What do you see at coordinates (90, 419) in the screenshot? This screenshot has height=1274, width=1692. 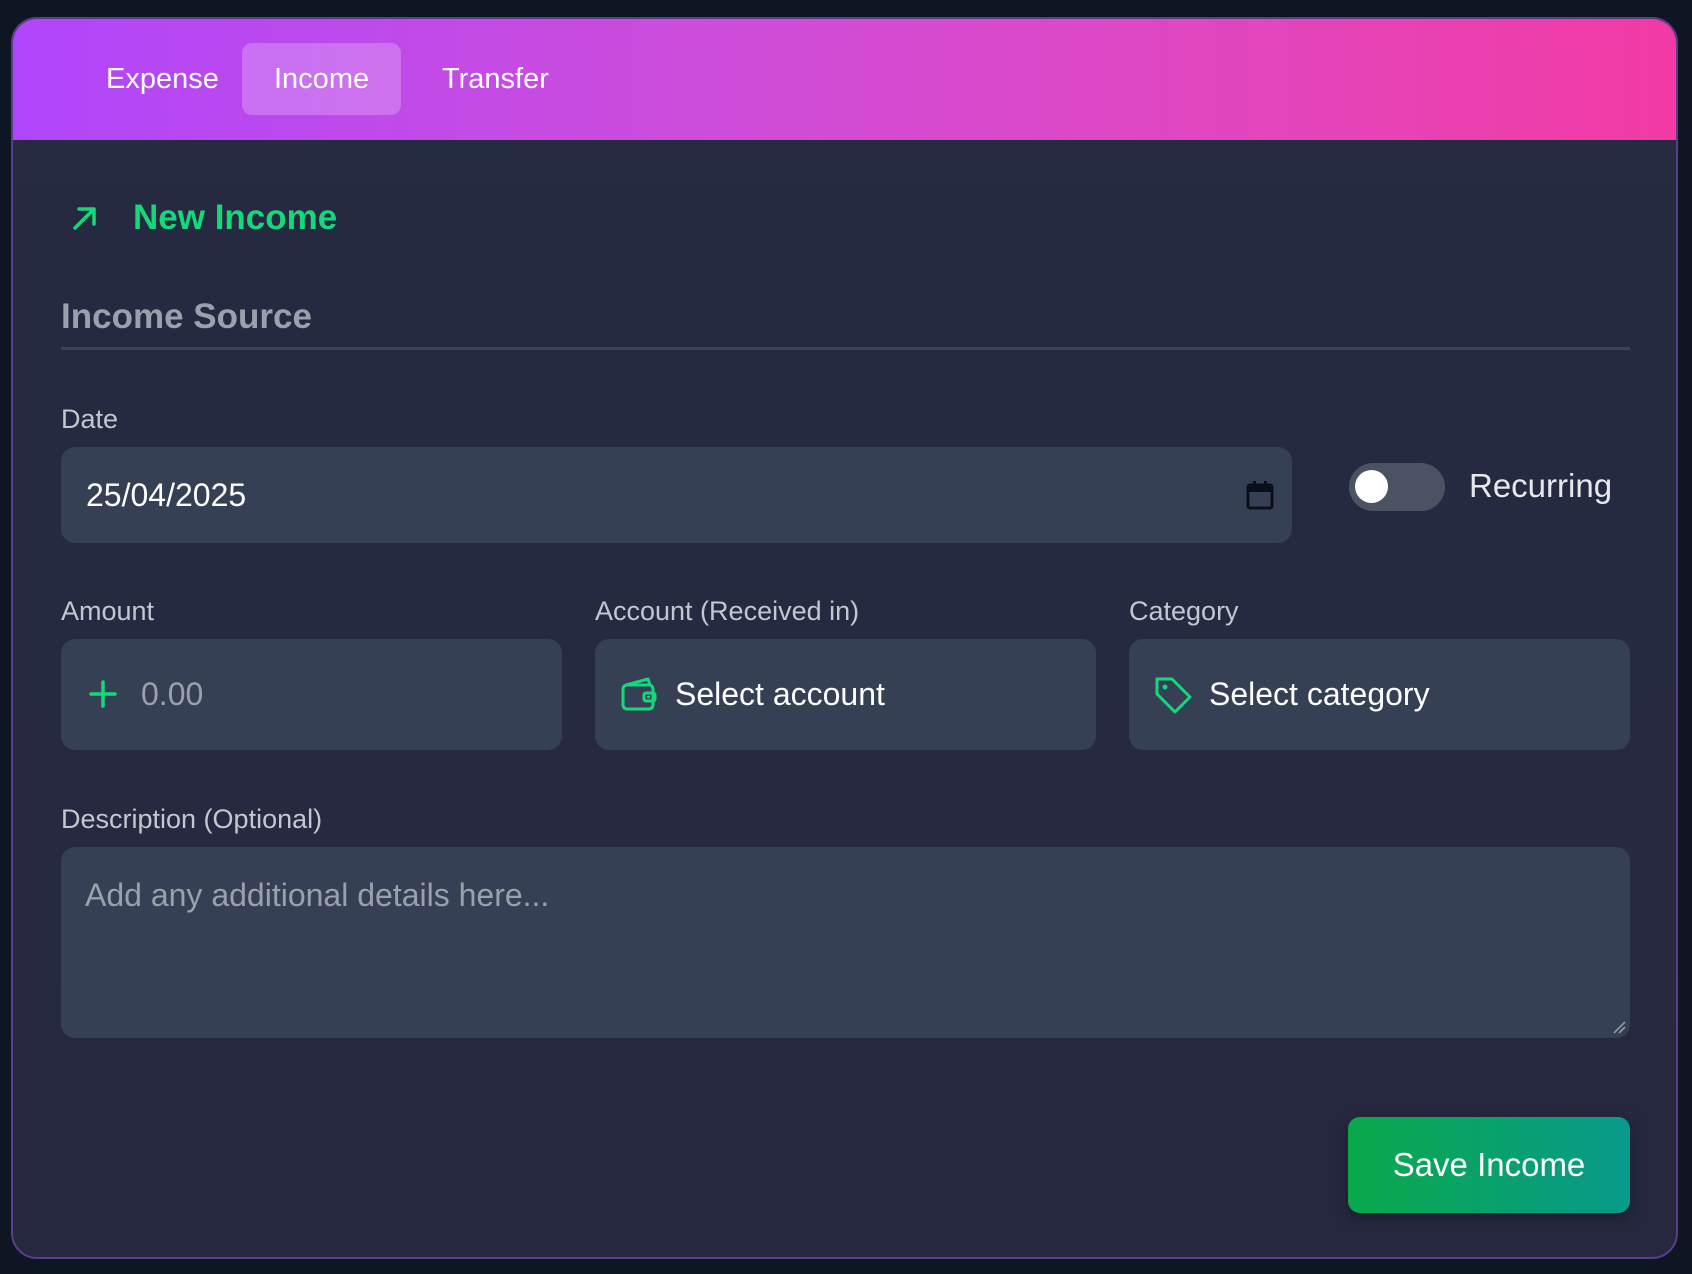 I see `date-label: Date` at bounding box center [90, 419].